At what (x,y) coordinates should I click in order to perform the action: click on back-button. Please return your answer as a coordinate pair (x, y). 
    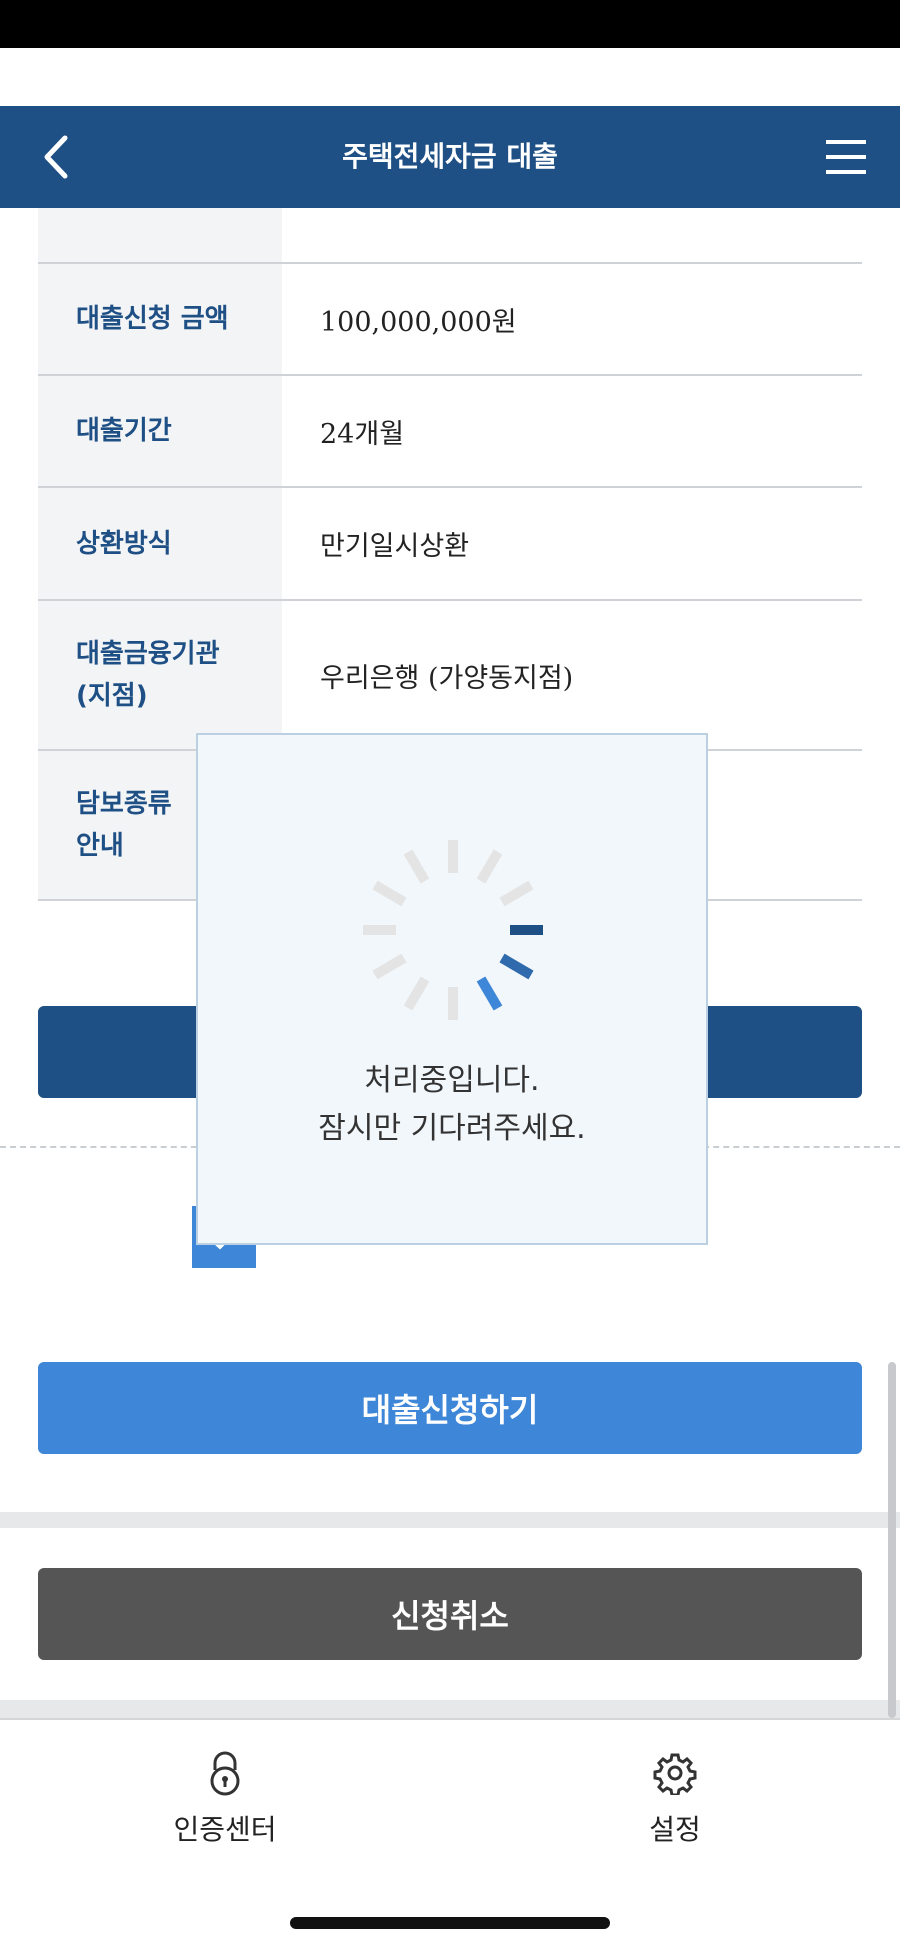
    Looking at the image, I should click on (56, 157).